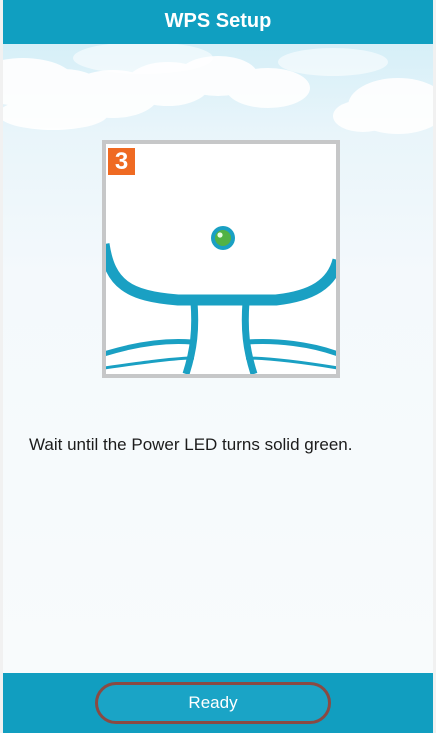 Image resolution: width=436 pixels, height=733 pixels. I want to click on title-bar: WPS Setup, so click(218, 22).